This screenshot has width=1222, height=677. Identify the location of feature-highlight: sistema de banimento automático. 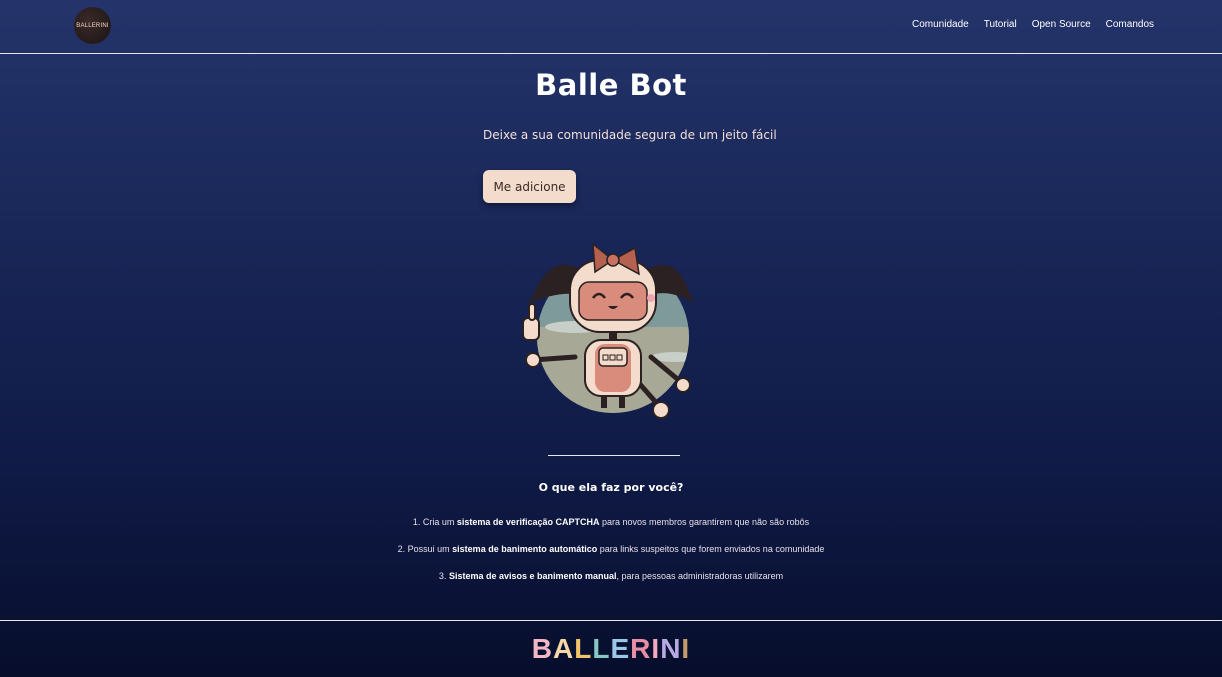
(525, 549).